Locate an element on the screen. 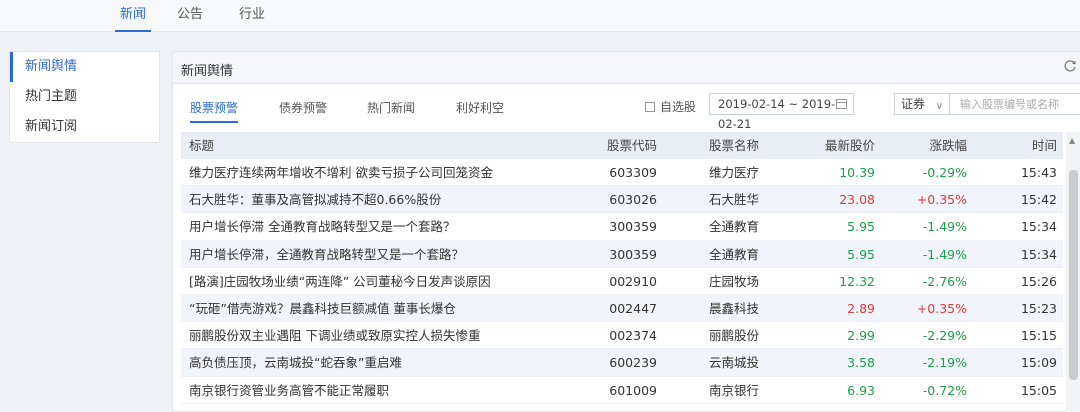  header-title: 标题 is located at coordinates (201, 145).